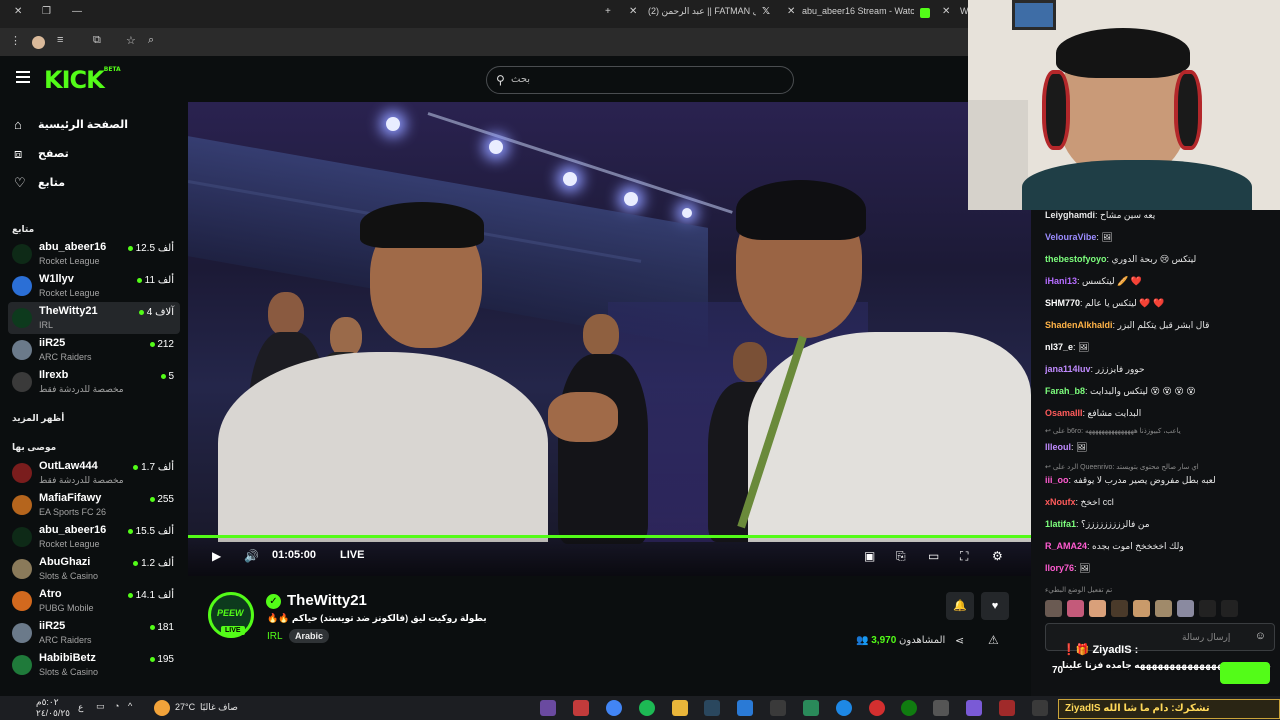 Image resolution: width=1280 pixels, height=720 pixels. Describe the element at coordinates (959, 640) in the screenshot. I see `share-icon: ⋖` at that location.